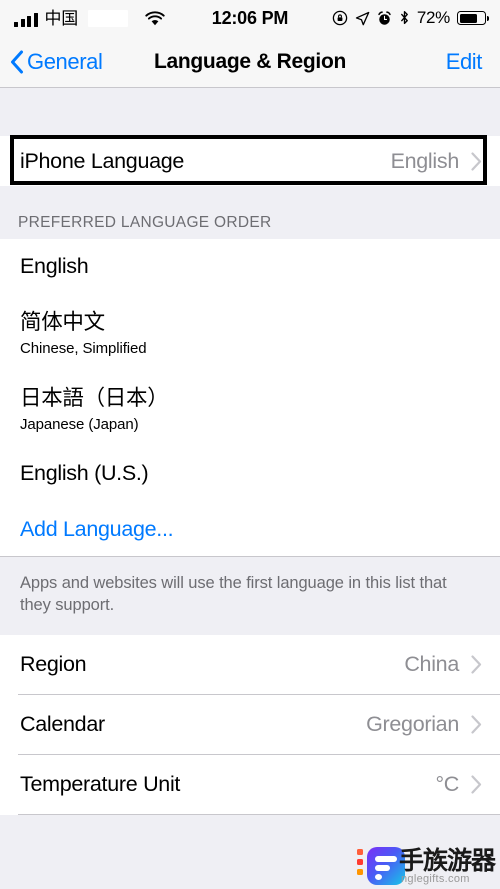 Image resolution: width=500 pixels, height=889 pixels. Describe the element at coordinates (250, 407) in the screenshot. I see `list-item: 日本語（日本） Japanese (Japan)` at that location.